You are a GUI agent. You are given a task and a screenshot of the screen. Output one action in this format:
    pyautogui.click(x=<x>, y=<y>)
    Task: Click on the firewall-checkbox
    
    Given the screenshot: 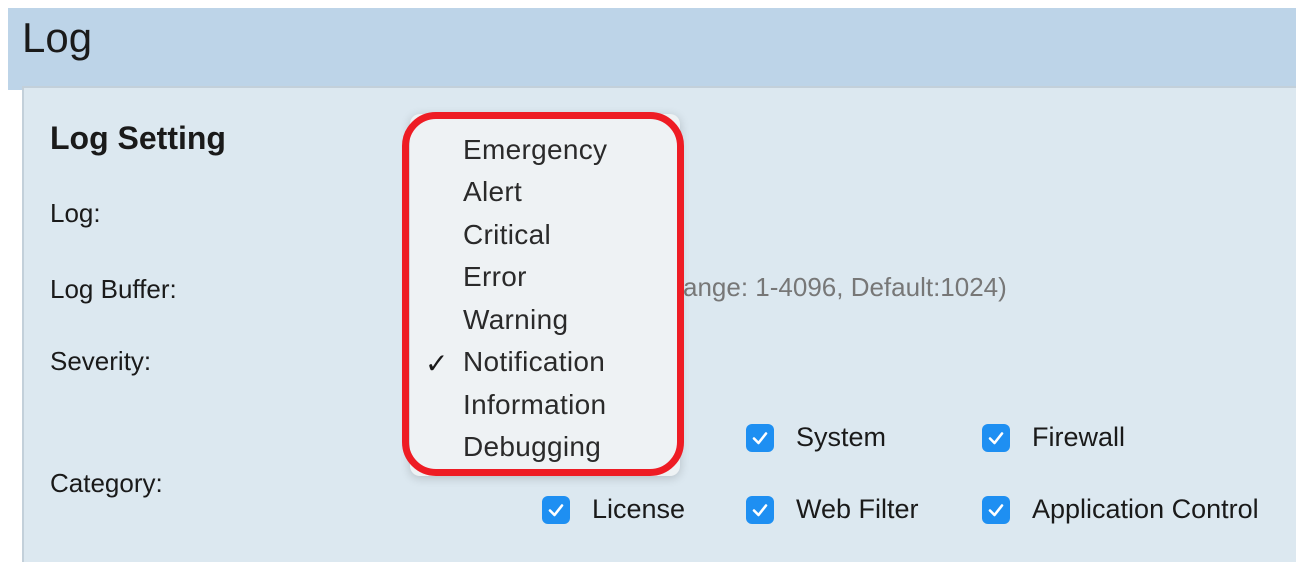 What is the action you would take?
    pyautogui.click(x=996, y=437)
    